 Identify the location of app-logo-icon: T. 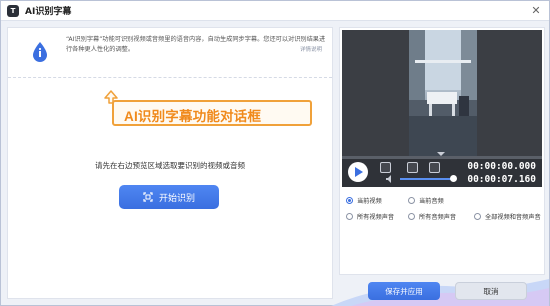
(13, 10).